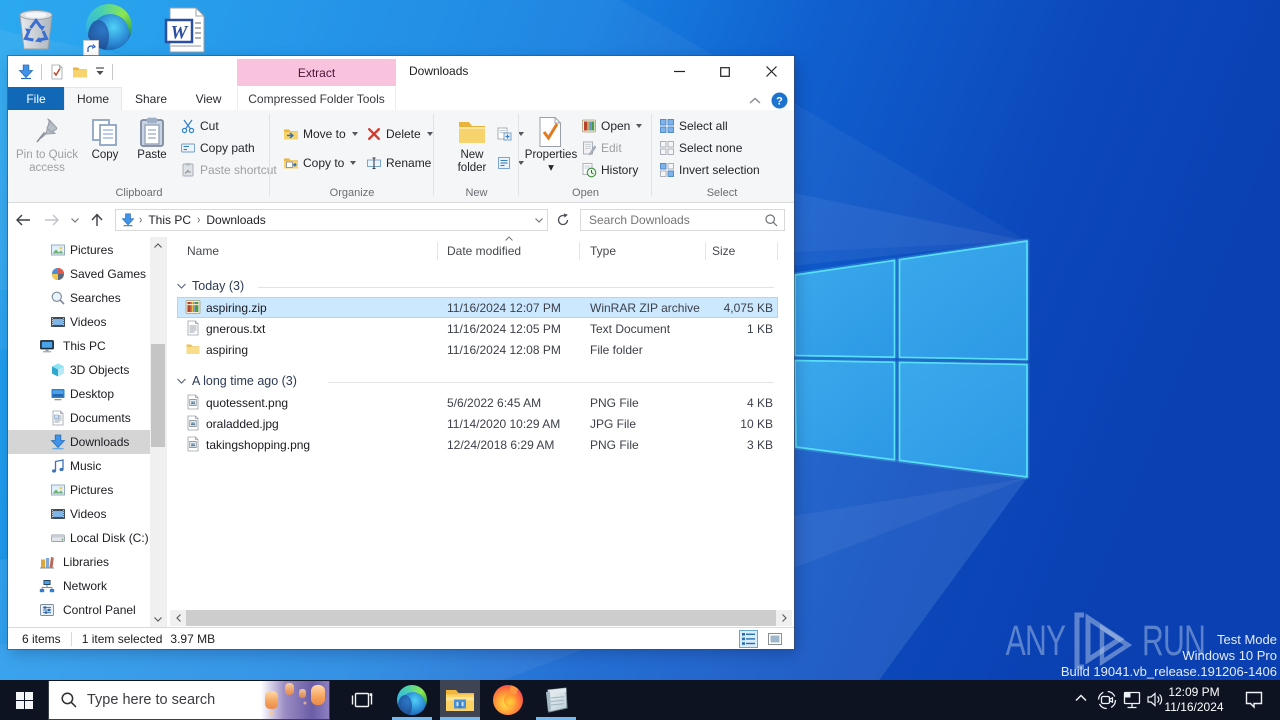 This screenshot has height=720, width=1280. What do you see at coordinates (36, 98) in the screenshot?
I see `tab-file: File` at bounding box center [36, 98].